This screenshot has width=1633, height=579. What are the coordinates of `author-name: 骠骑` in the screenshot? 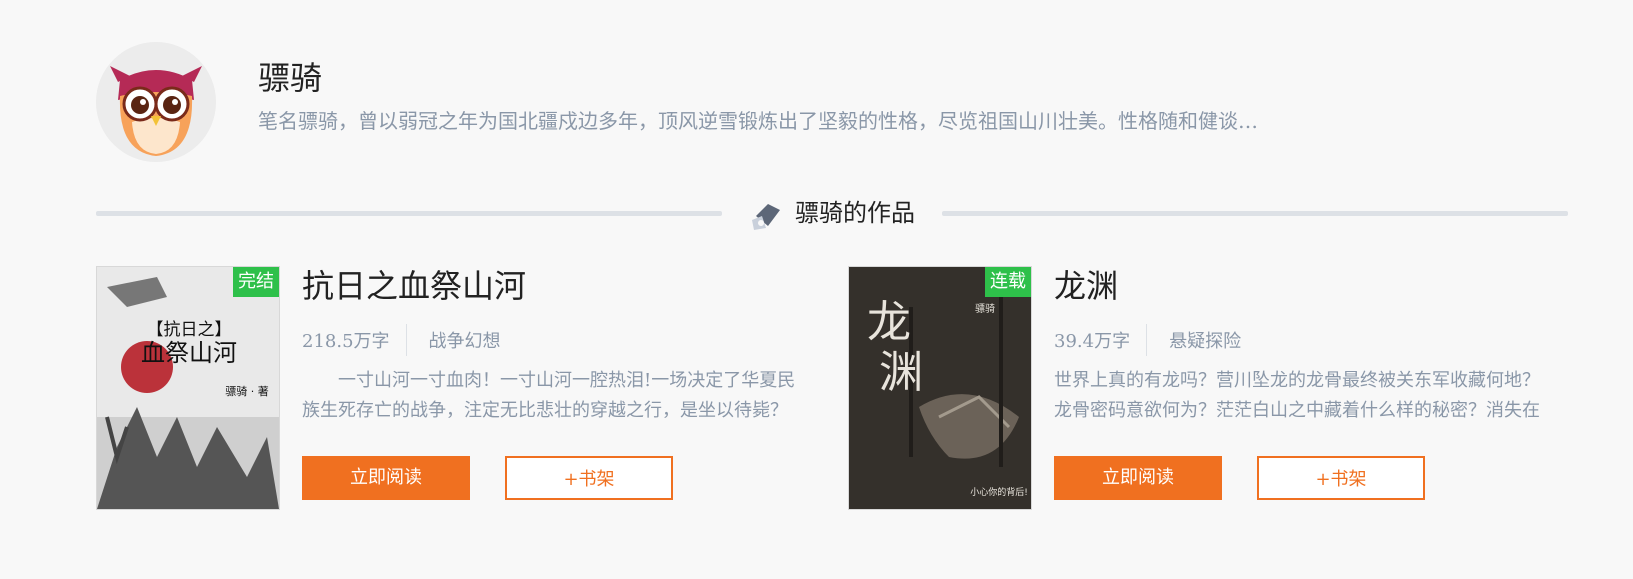 It's located at (290, 78).